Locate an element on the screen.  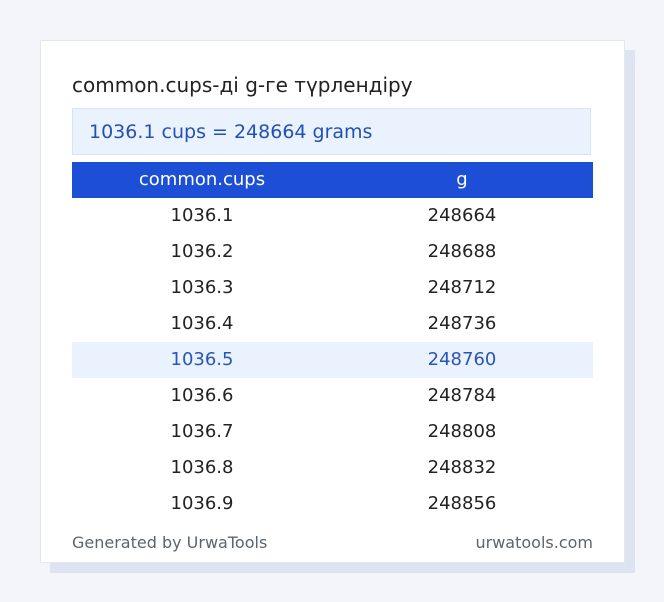
cups-cell: 1036.7 is located at coordinates (202, 431).